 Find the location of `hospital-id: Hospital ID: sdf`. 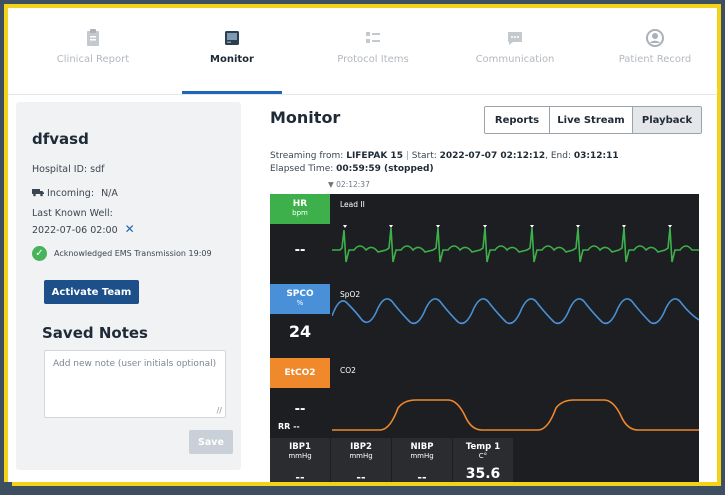

hospital-id: Hospital ID: sdf is located at coordinates (68, 169).